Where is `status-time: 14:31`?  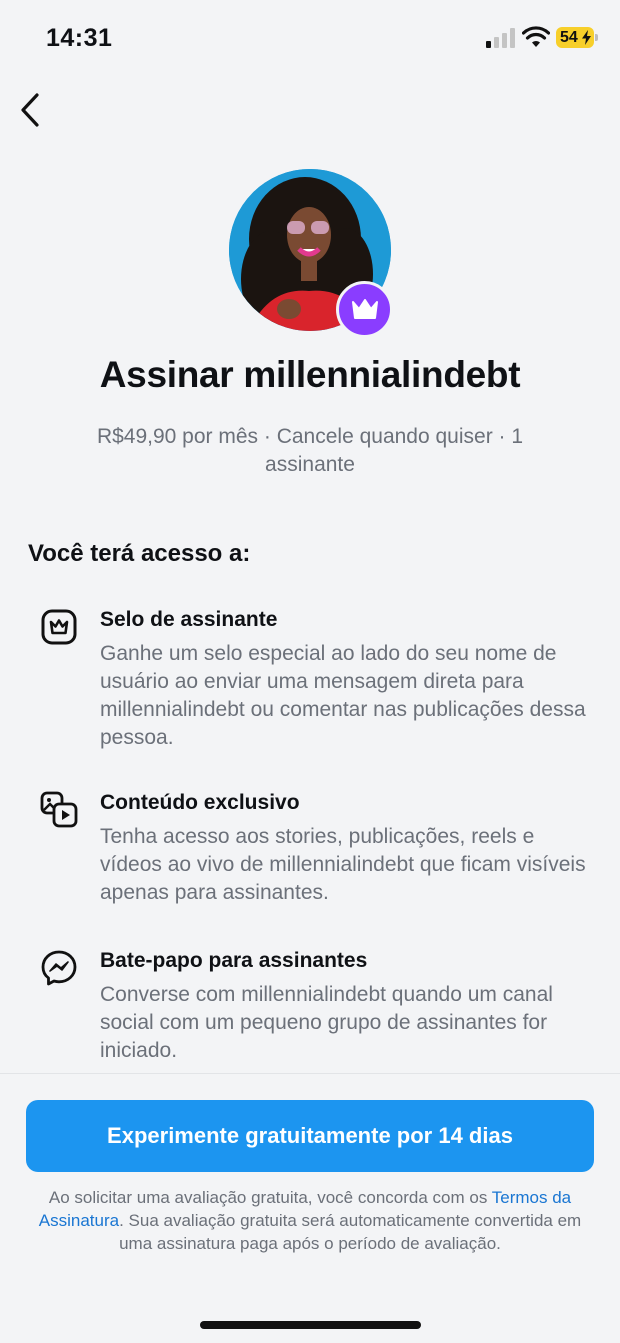
status-time: 14:31 is located at coordinates (79, 38).